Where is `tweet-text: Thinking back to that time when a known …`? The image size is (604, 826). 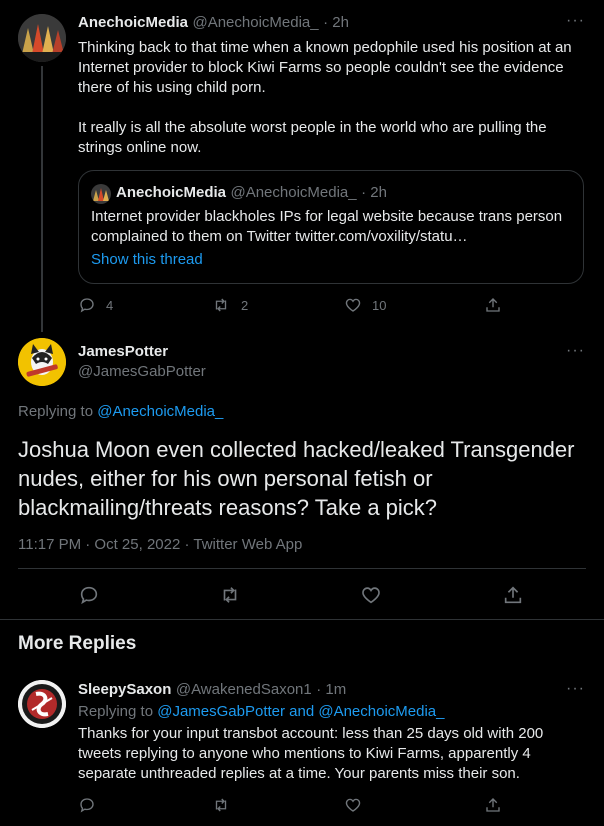 tweet-text: Thinking back to that time when a known … is located at coordinates (330, 98).